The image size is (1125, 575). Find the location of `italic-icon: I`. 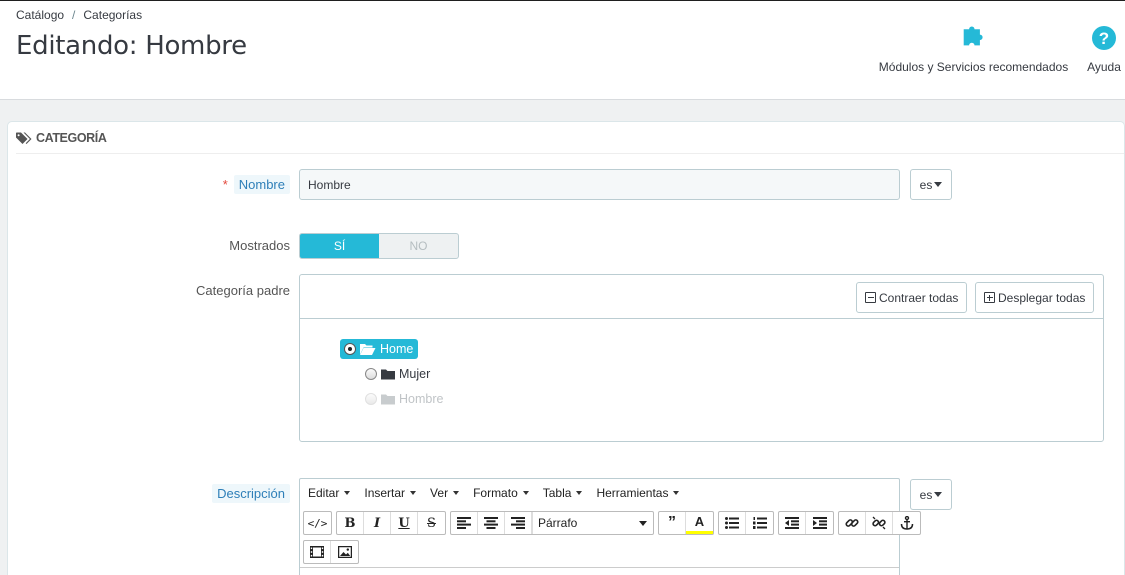

italic-icon: I is located at coordinates (377, 523).